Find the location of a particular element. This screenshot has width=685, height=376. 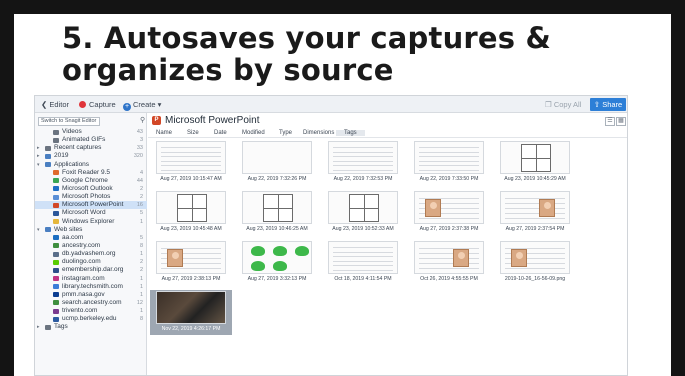

capture-item: Aug 27, 2019 3:32:13 PM is located at coordinates (277, 262).